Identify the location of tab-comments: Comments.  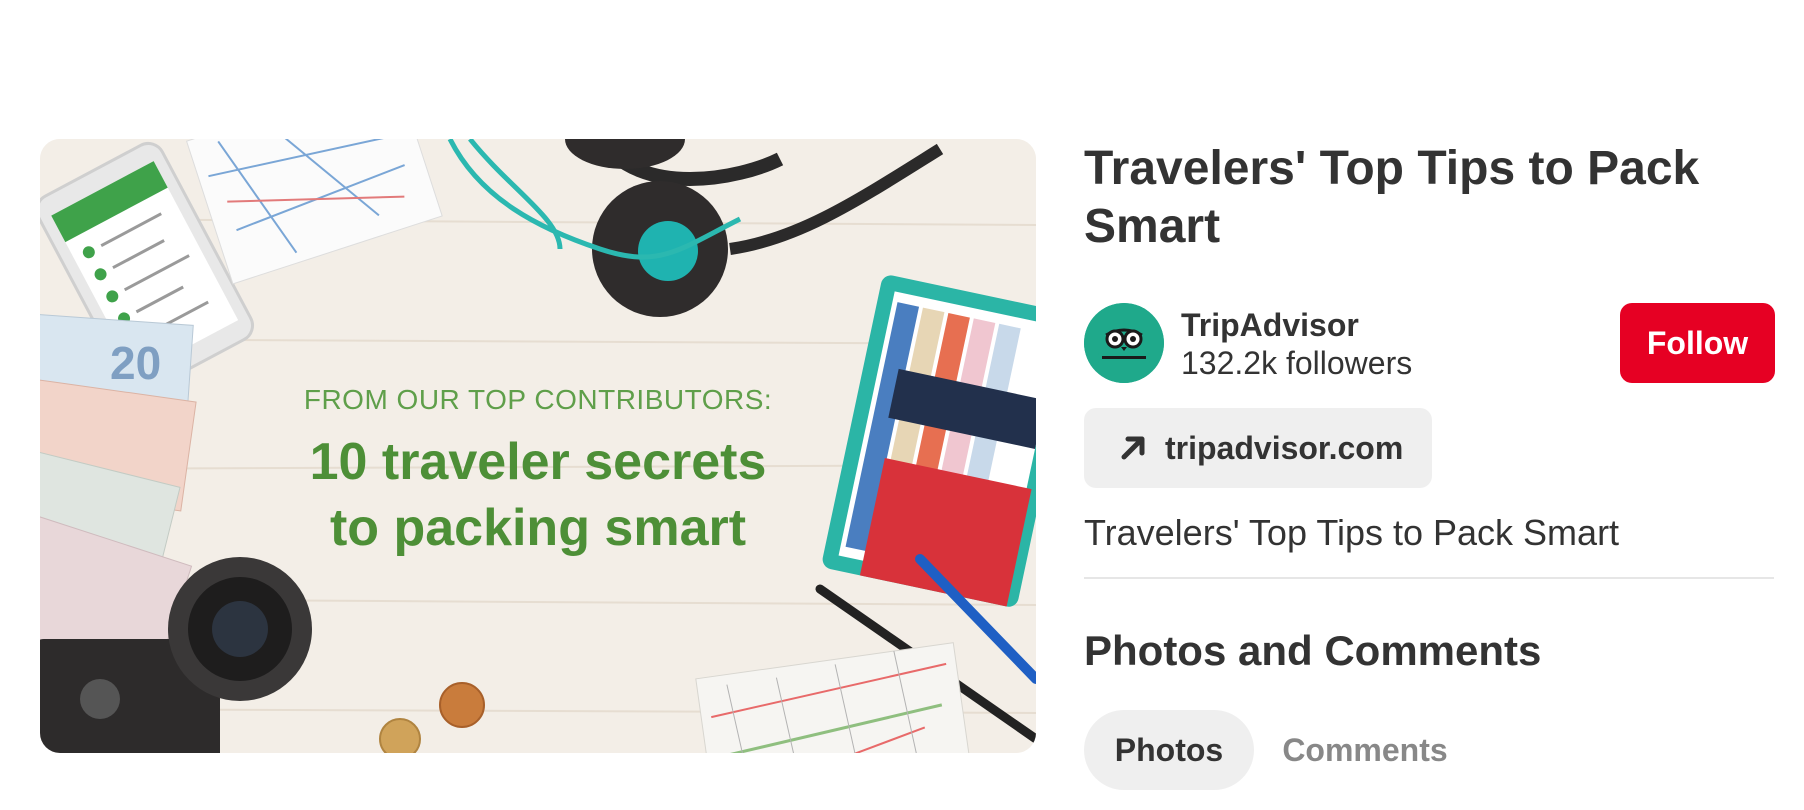
(1365, 750).